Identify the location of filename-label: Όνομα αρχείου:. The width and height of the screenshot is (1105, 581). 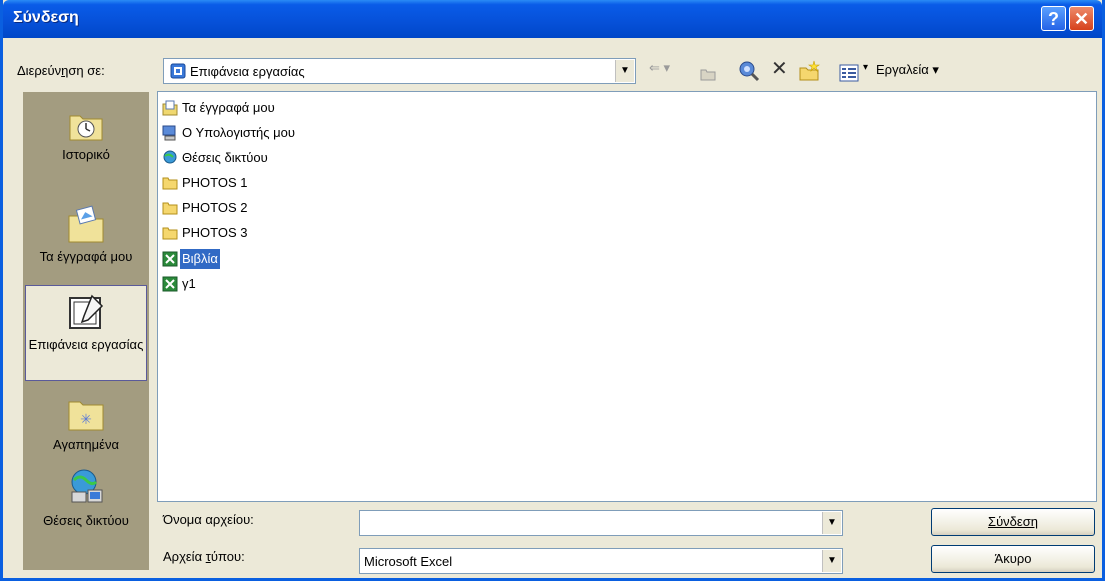
(208, 519).